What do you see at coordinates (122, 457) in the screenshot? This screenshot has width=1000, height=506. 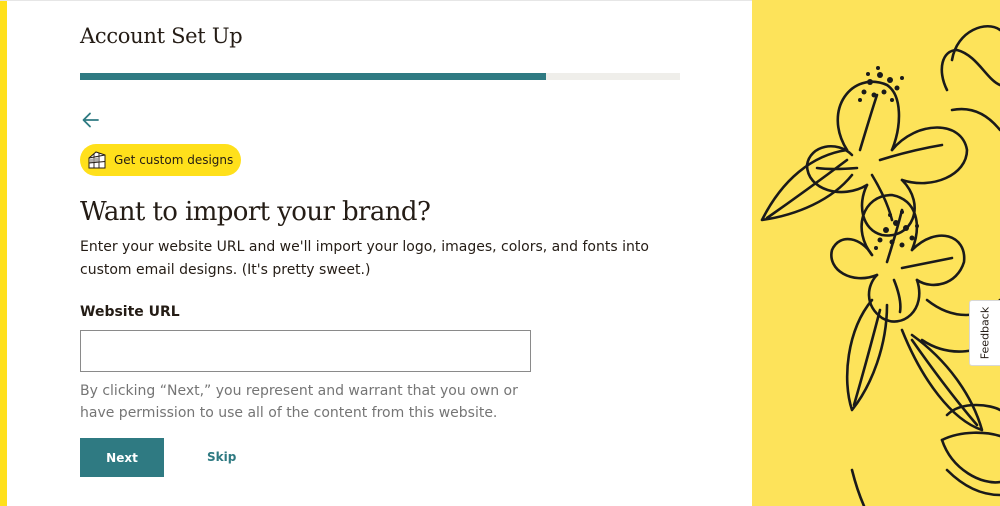 I see `next-button: Next` at bounding box center [122, 457].